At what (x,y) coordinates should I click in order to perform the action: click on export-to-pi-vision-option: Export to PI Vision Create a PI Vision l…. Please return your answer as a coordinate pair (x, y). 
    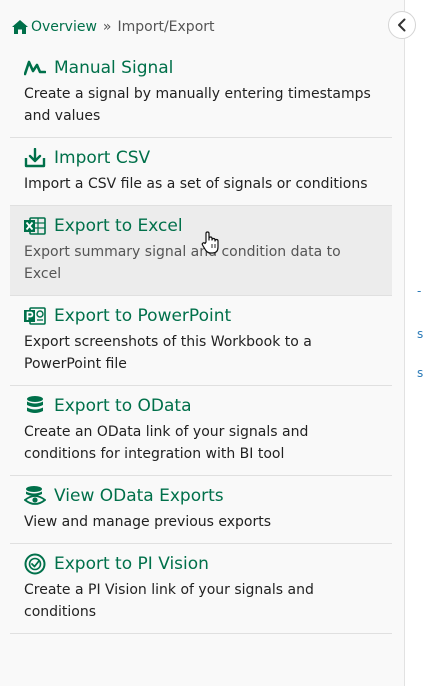
    Looking at the image, I should click on (201, 589).